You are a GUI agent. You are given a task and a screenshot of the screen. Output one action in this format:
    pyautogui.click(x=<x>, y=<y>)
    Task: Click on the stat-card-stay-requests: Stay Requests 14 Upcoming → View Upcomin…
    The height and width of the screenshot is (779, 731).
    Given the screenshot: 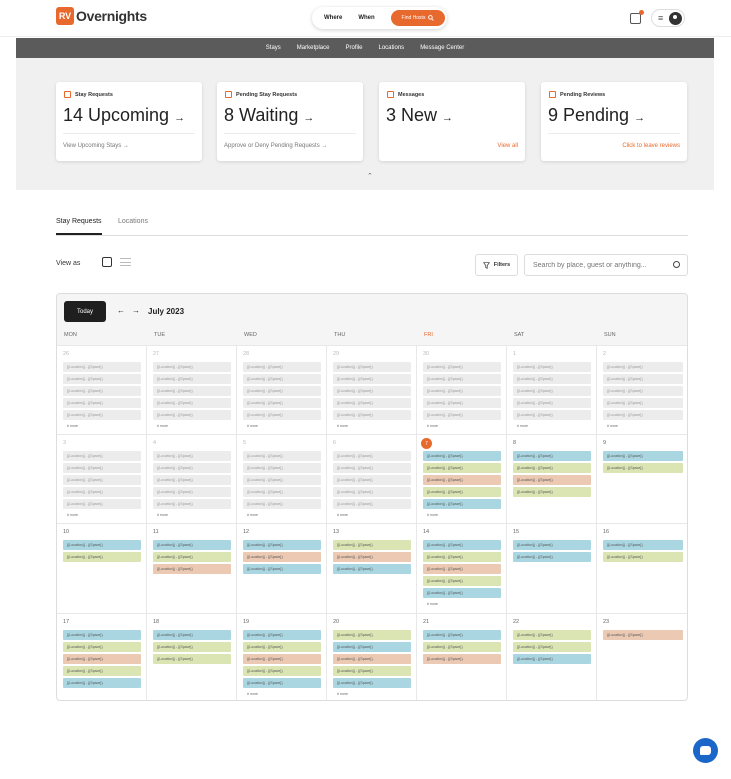 What is the action you would take?
    pyautogui.click(x=129, y=121)
    